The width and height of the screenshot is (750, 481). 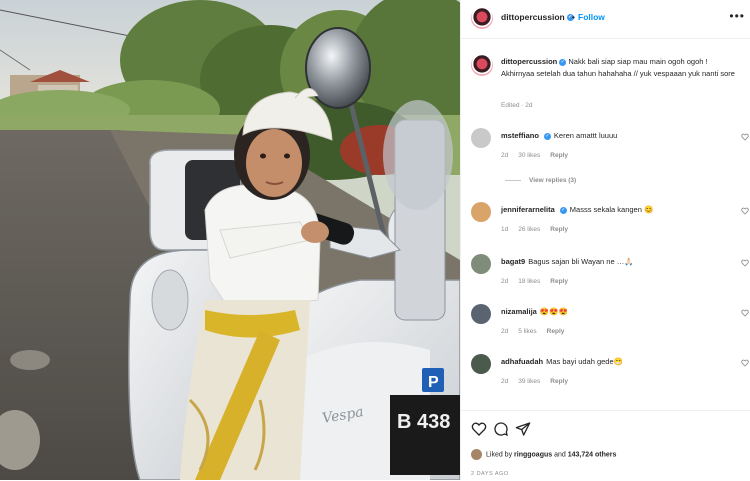 I want to click on comment-meta: 2d 18 likes Reply, so click(x=539, y=281).